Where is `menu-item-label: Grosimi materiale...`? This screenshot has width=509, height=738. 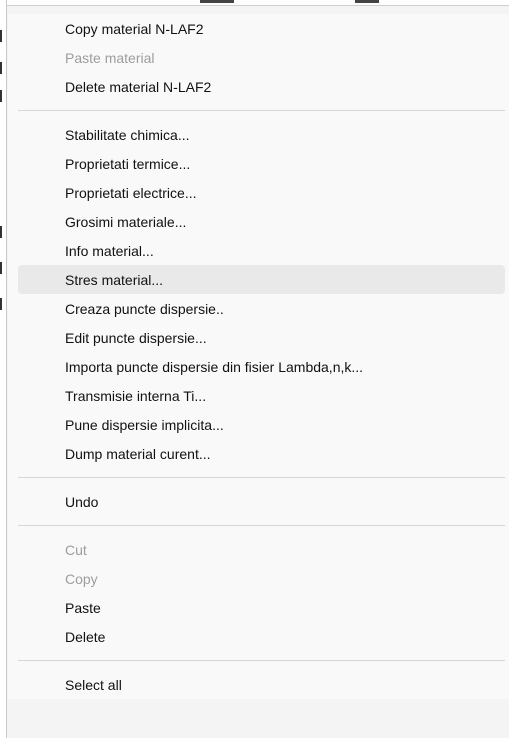 menu-item-label: Grosimi materiale... is located at coordinates (126, 221).